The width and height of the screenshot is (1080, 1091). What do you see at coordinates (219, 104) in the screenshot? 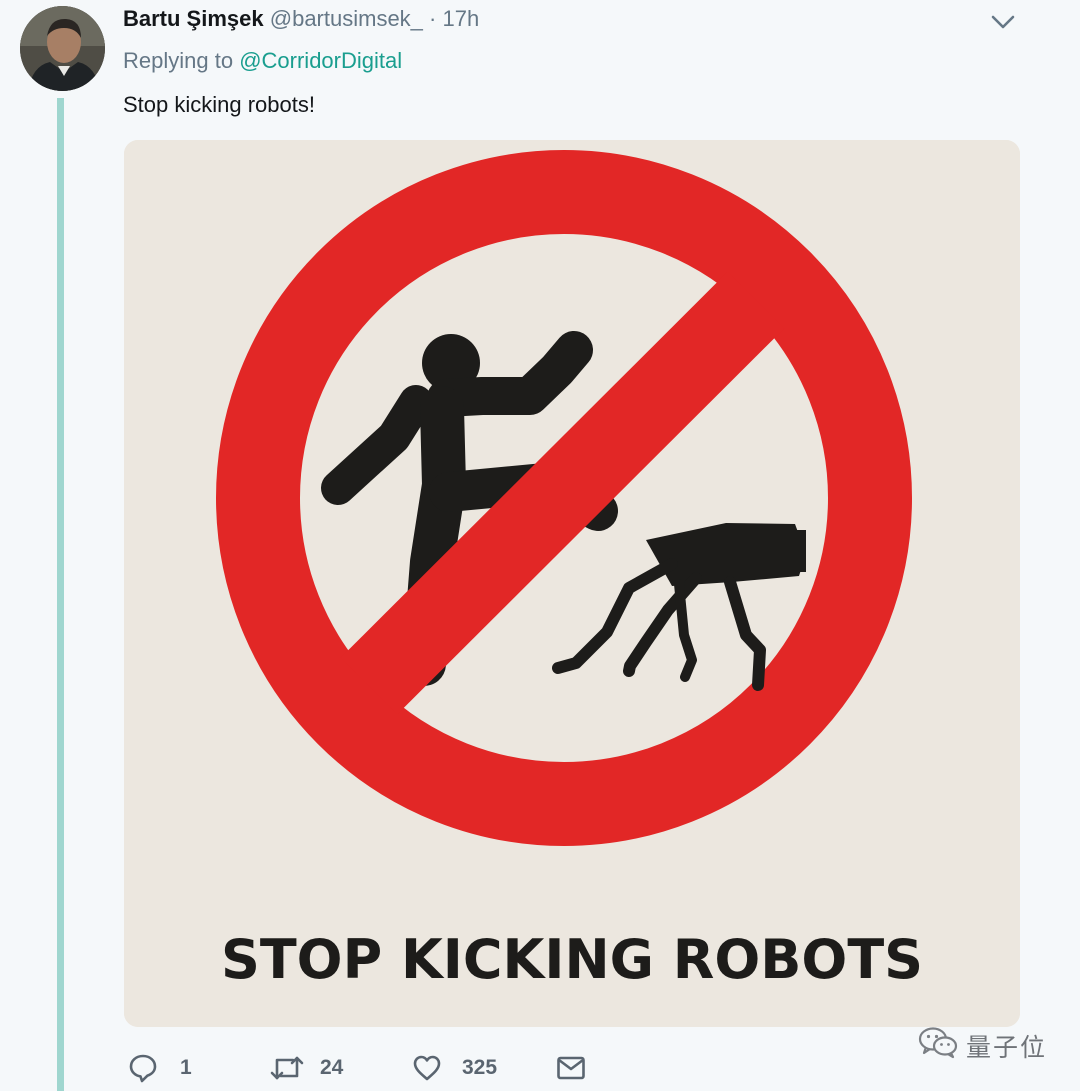
I see `tweet-text: Stop kicking robots!` at bounding box center [219, 104].